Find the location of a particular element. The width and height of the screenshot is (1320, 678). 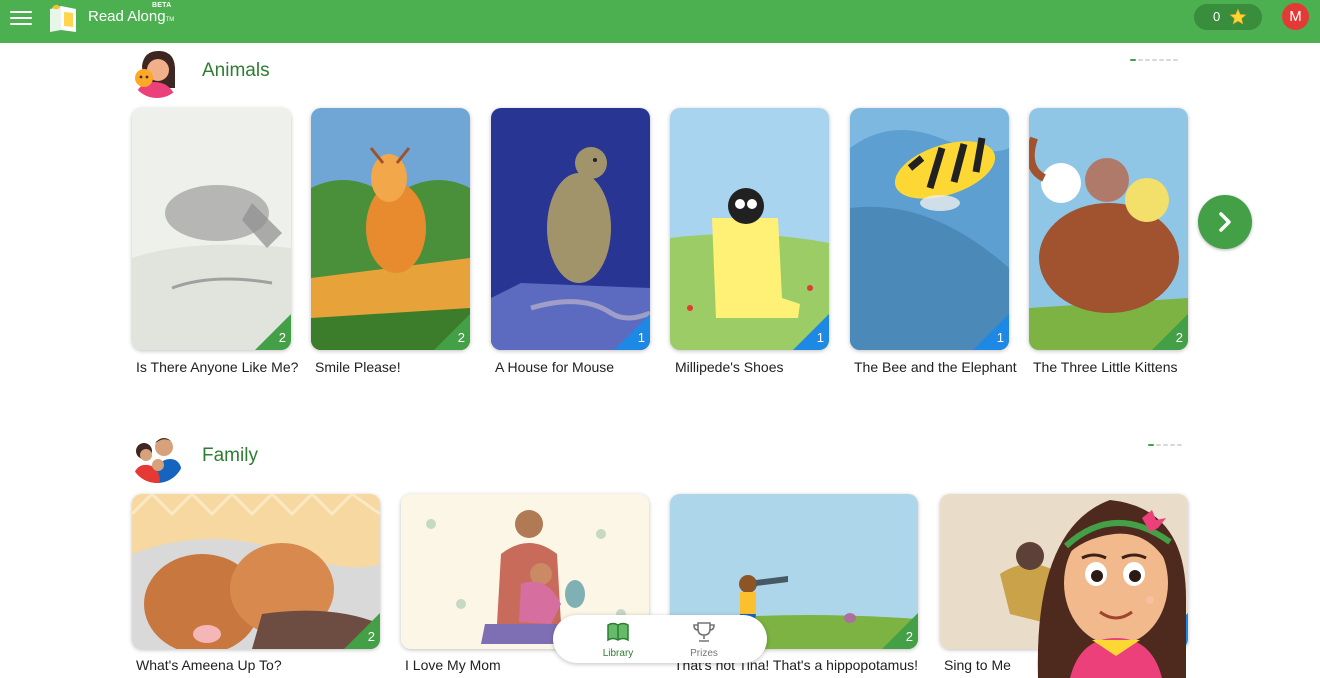

points-counter: 0 is located at coordinates (1228, 17).